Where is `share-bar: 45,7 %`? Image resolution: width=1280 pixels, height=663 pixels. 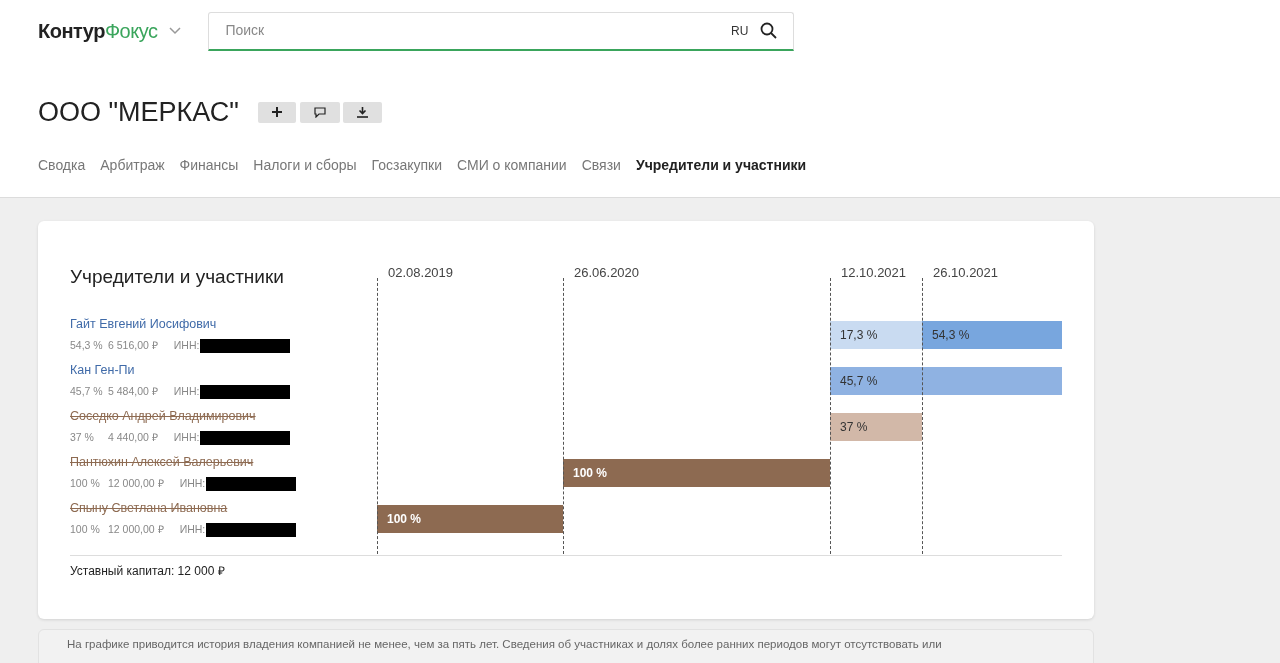 share-bar: 45,7 % is located at coordinates (946, 381).